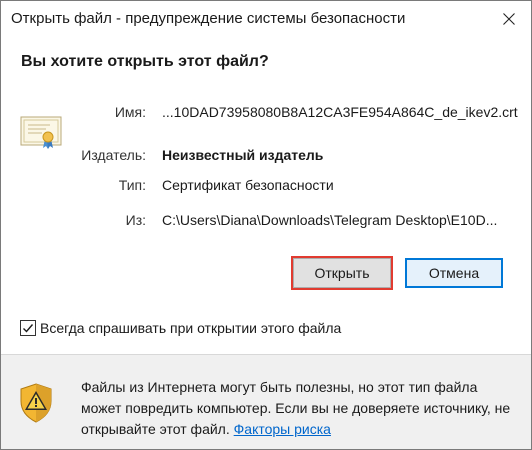  I want to click on risk-factors-link: Факторы риска, so click(282, 429).